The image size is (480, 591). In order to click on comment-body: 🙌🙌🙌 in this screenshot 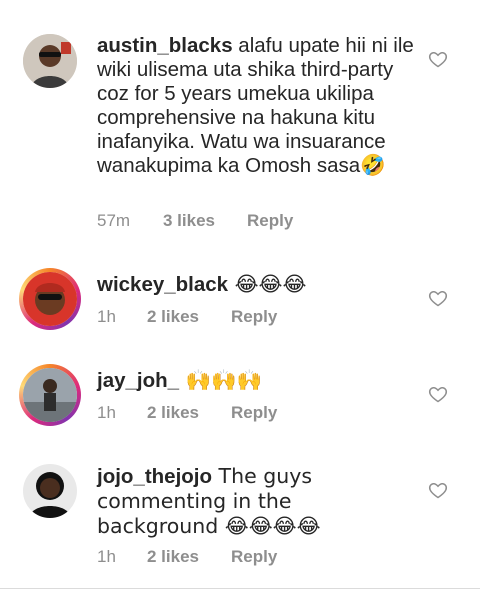, I will do `click(221, 380)`.